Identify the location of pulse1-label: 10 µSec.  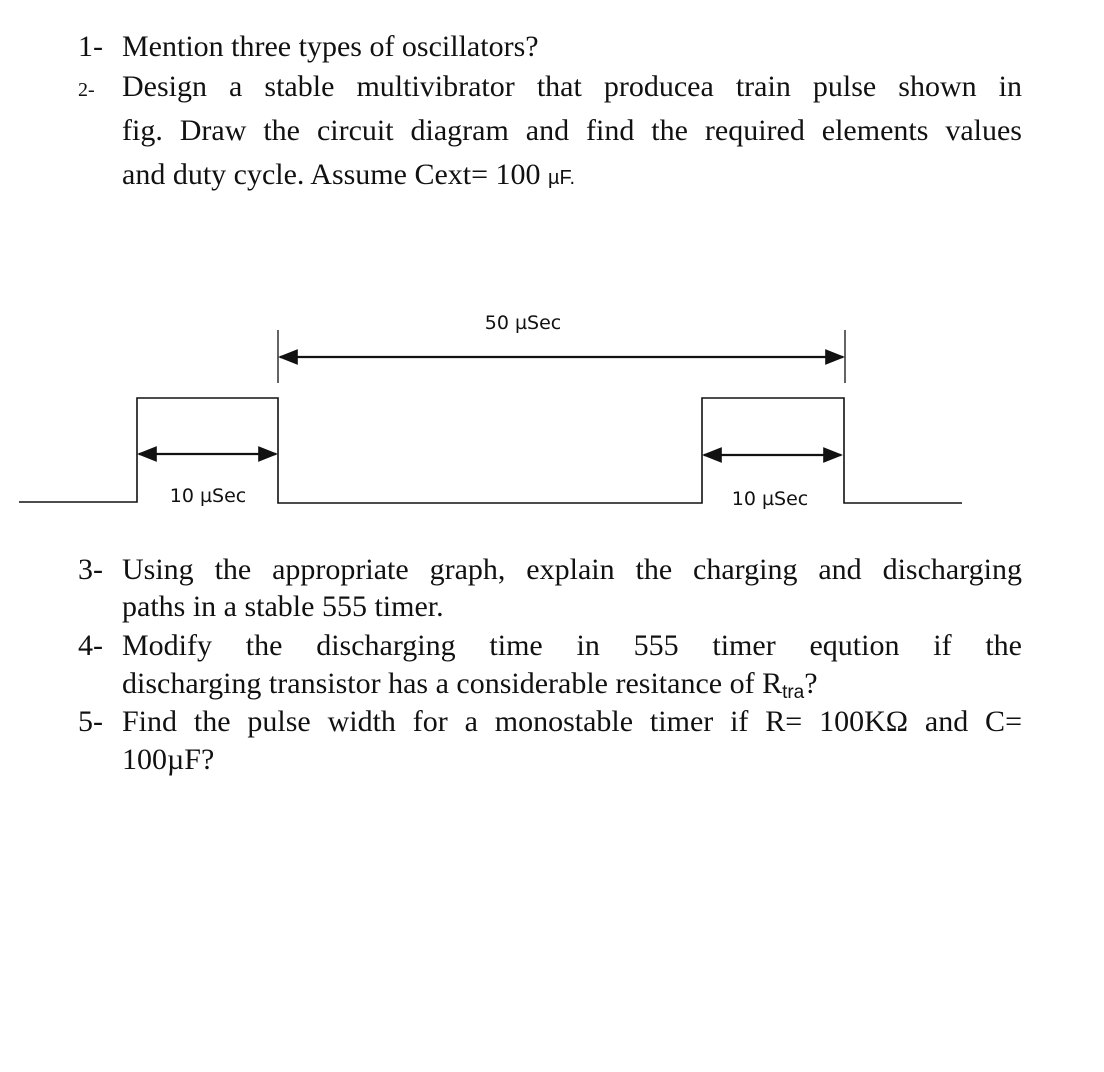
(208, 496).